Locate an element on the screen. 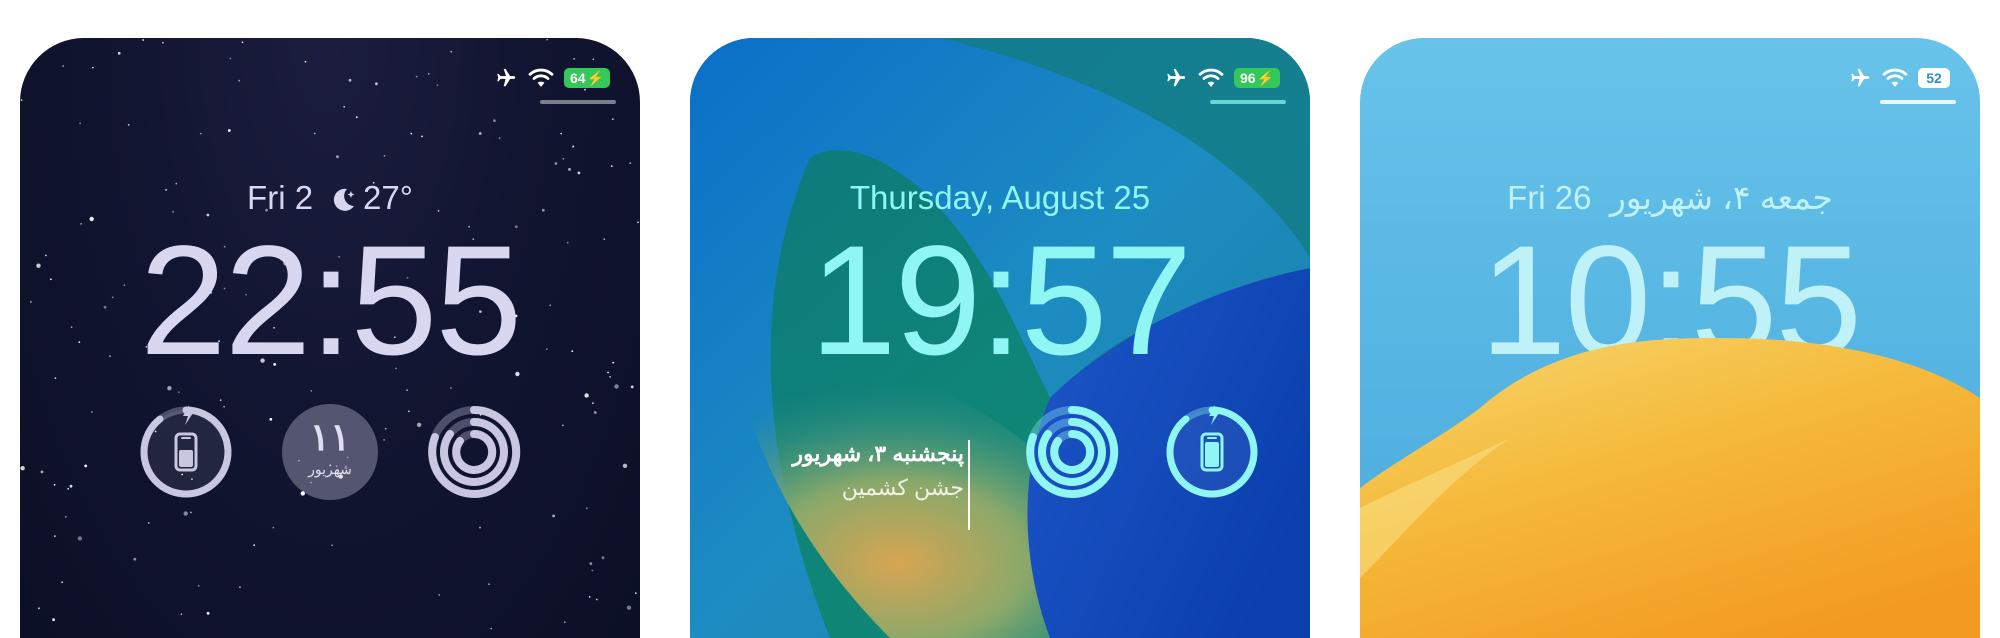 Image resolution: width=2000 pixels, height=638 pixels. calendar-event: جشن کشمین is located at coordinates (902, 487).